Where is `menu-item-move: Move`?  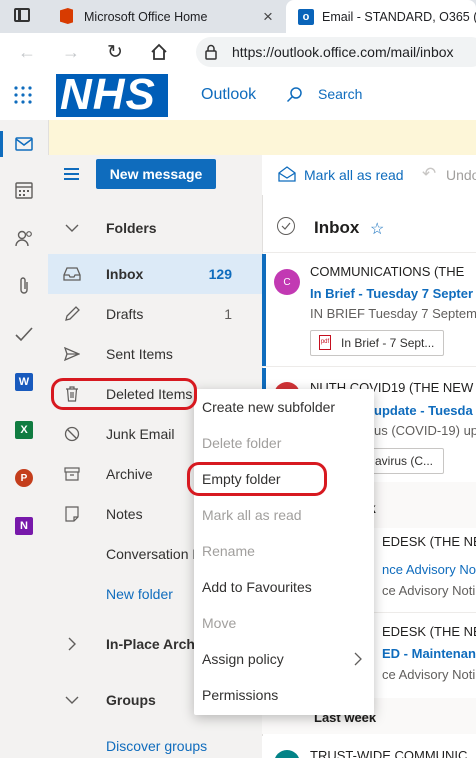 menu-item-move: Move is located at coordinates (284, 623).